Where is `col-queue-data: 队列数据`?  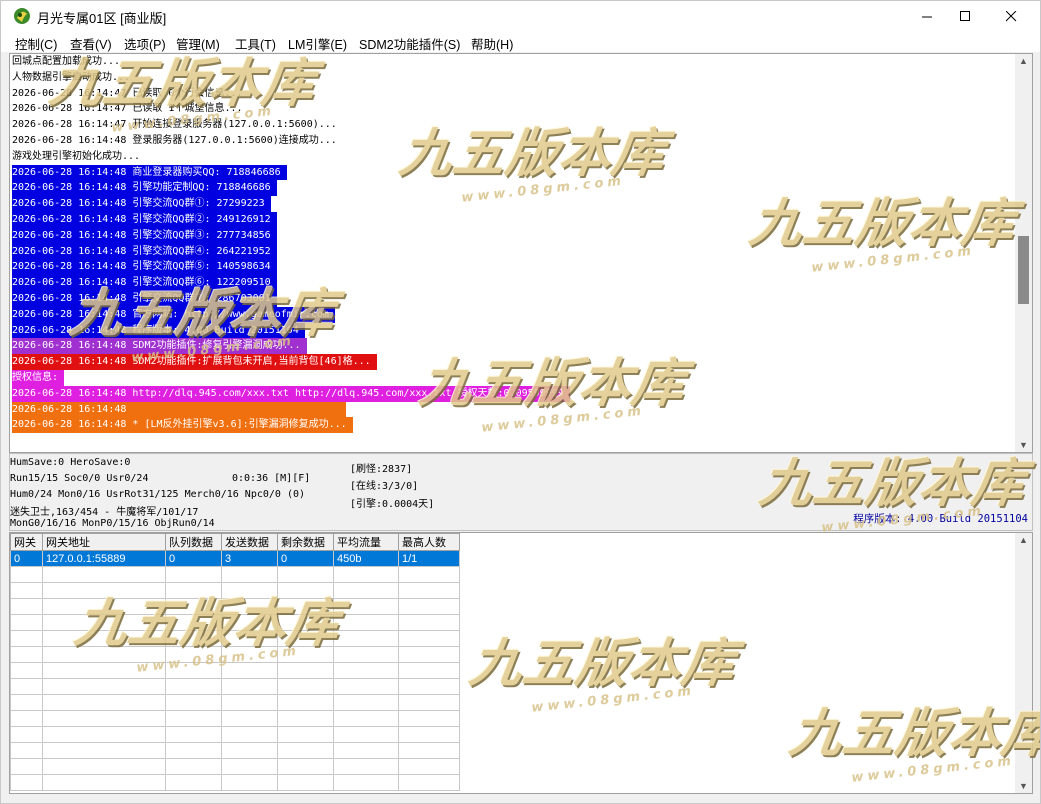 col-queue-data: 队列数据 is located at coordinates (193, 542).